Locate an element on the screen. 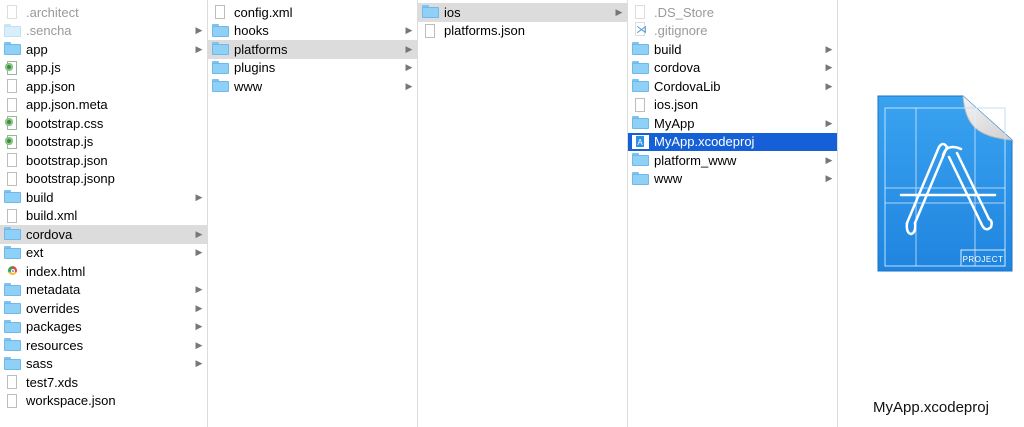 The width and height of the screenshot is (1024, 427). list-item: index.html is located at coordinates (103, 271).